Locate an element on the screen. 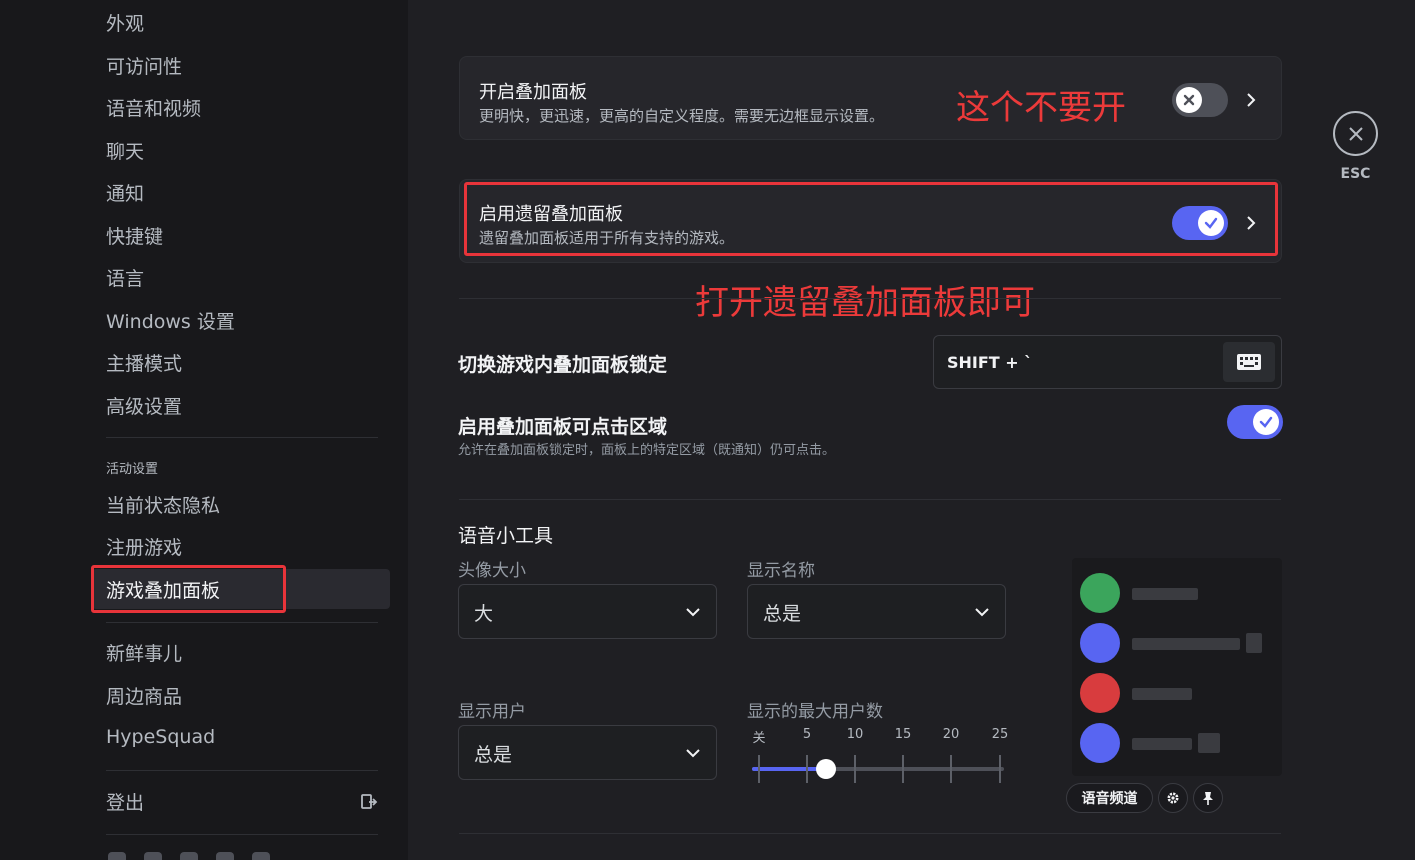 The width and height of the screenshot is (1415, 860). widget-pin-button is located at coordinates (1208, 798).